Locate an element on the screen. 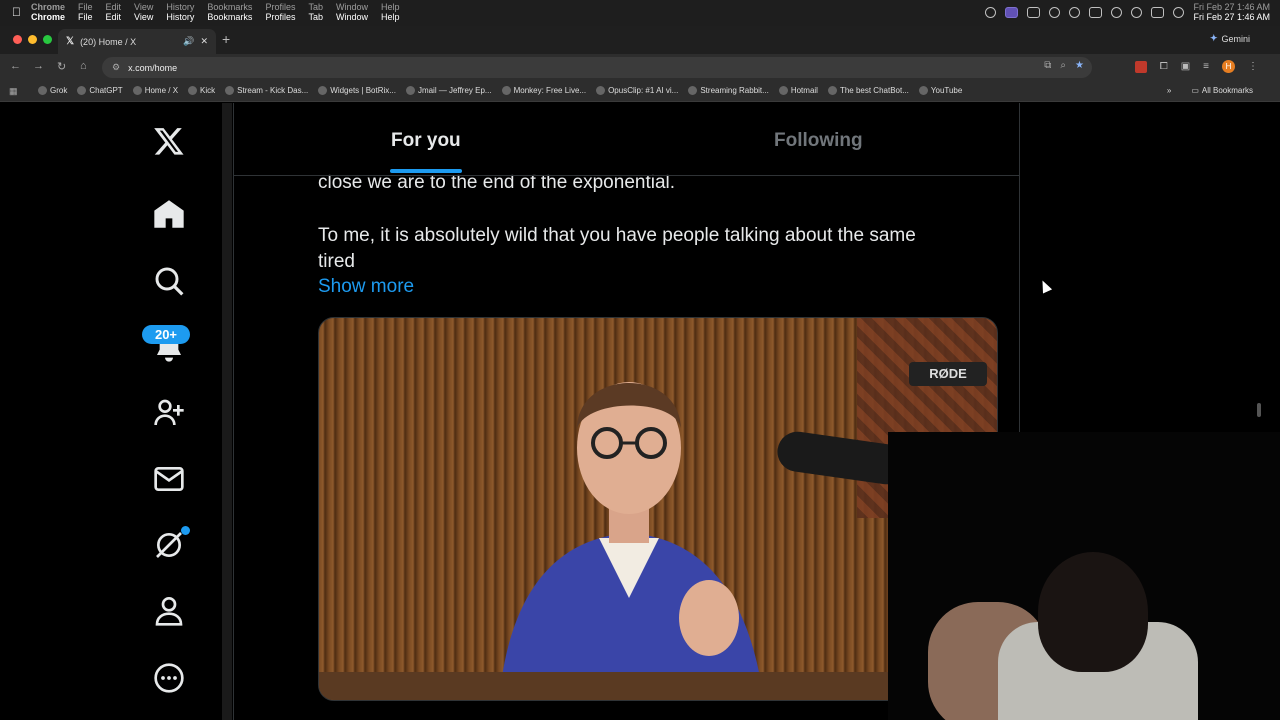  speaker-person-image is located at coordinates (631, 541).